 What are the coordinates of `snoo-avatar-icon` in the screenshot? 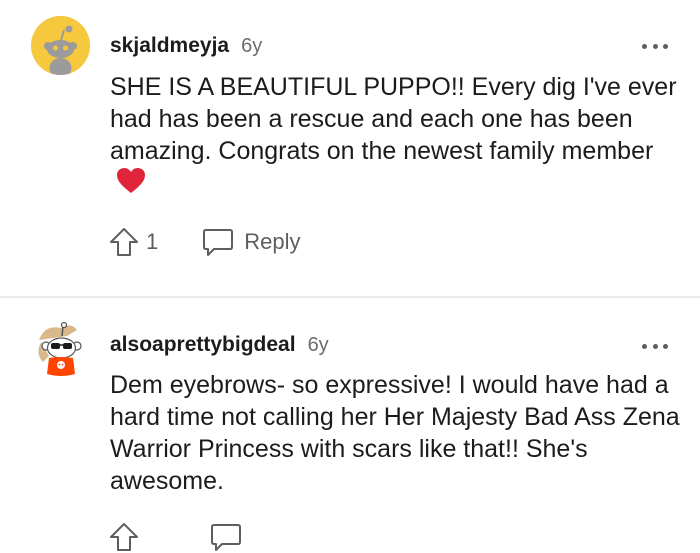 It's located at (60, 45).